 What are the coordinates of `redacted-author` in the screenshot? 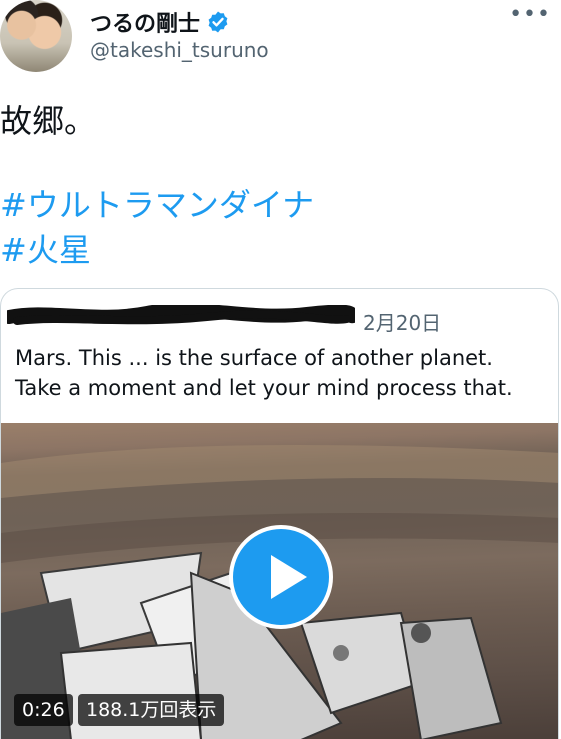 It's located at (181, 315).